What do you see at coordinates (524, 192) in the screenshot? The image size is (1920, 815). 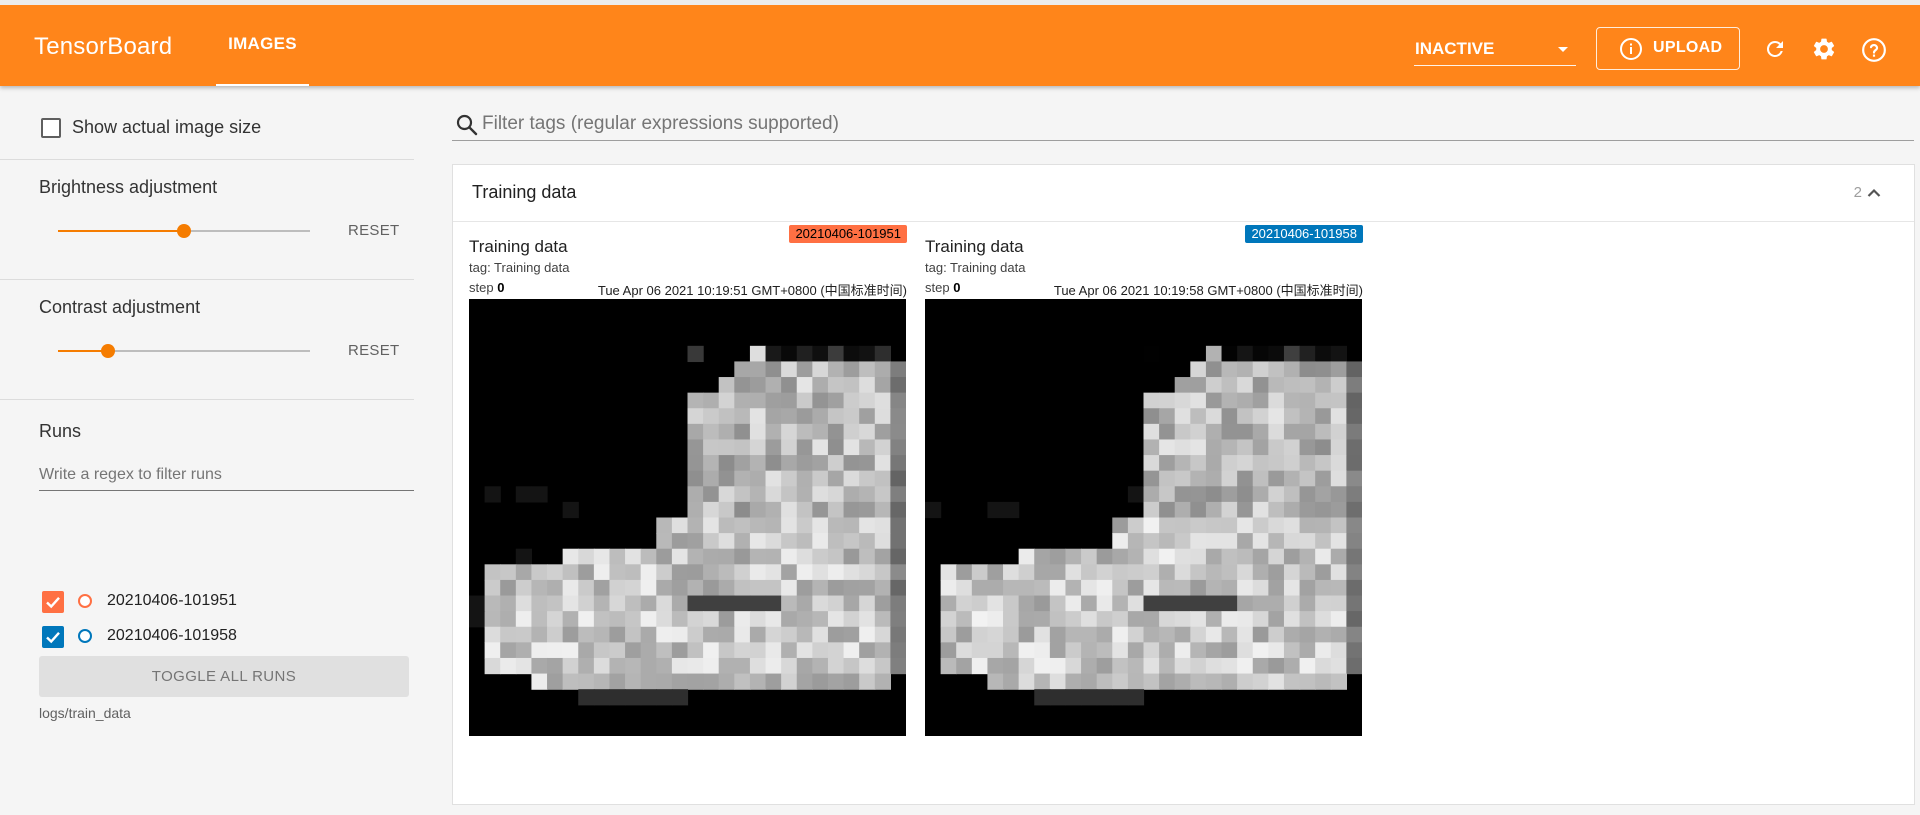 I see `tag-group-title: Training data` at bounding box center [524, 192].